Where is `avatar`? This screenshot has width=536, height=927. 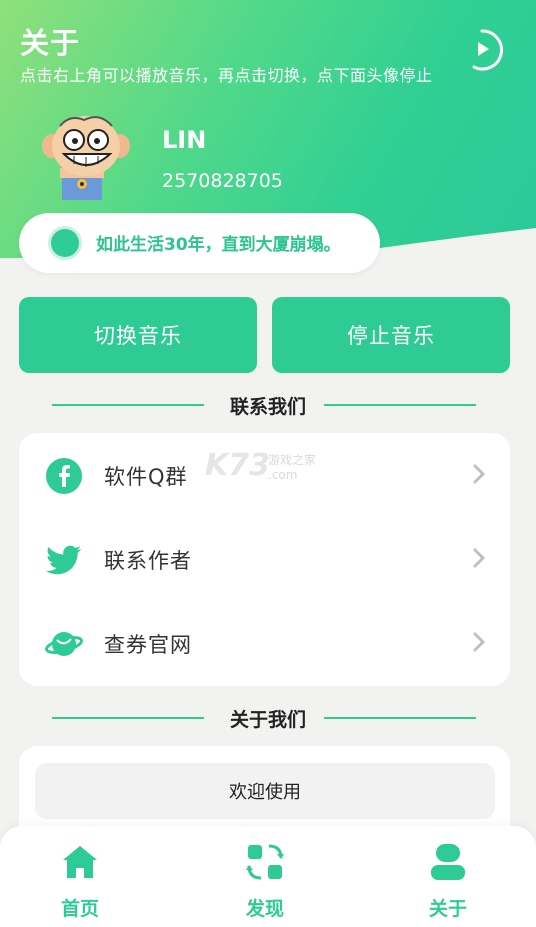
avatar is located at coordinates (86, 155).